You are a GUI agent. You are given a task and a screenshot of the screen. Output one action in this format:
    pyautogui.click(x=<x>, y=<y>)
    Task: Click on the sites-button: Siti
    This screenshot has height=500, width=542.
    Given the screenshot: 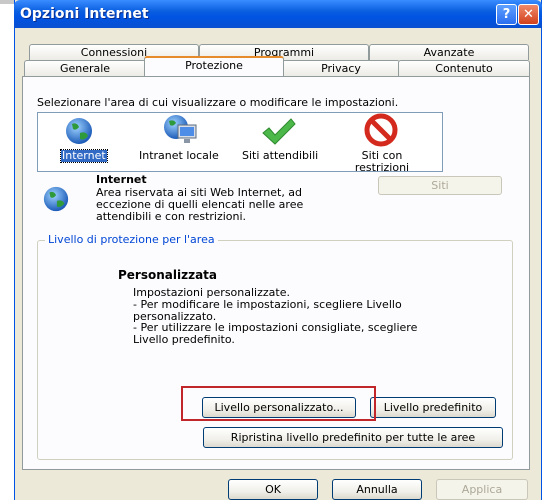 What is the action you would take?
    pyautogui.click(x=440, y=185)
    